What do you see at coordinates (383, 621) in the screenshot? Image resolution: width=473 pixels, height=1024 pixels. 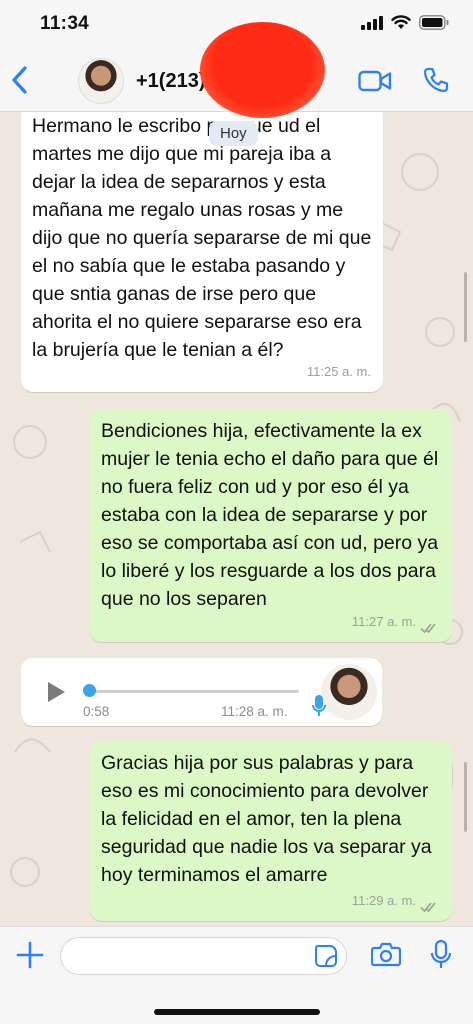 I see `message-time: 11:27 a. m.` at bounding box center [383, 621].